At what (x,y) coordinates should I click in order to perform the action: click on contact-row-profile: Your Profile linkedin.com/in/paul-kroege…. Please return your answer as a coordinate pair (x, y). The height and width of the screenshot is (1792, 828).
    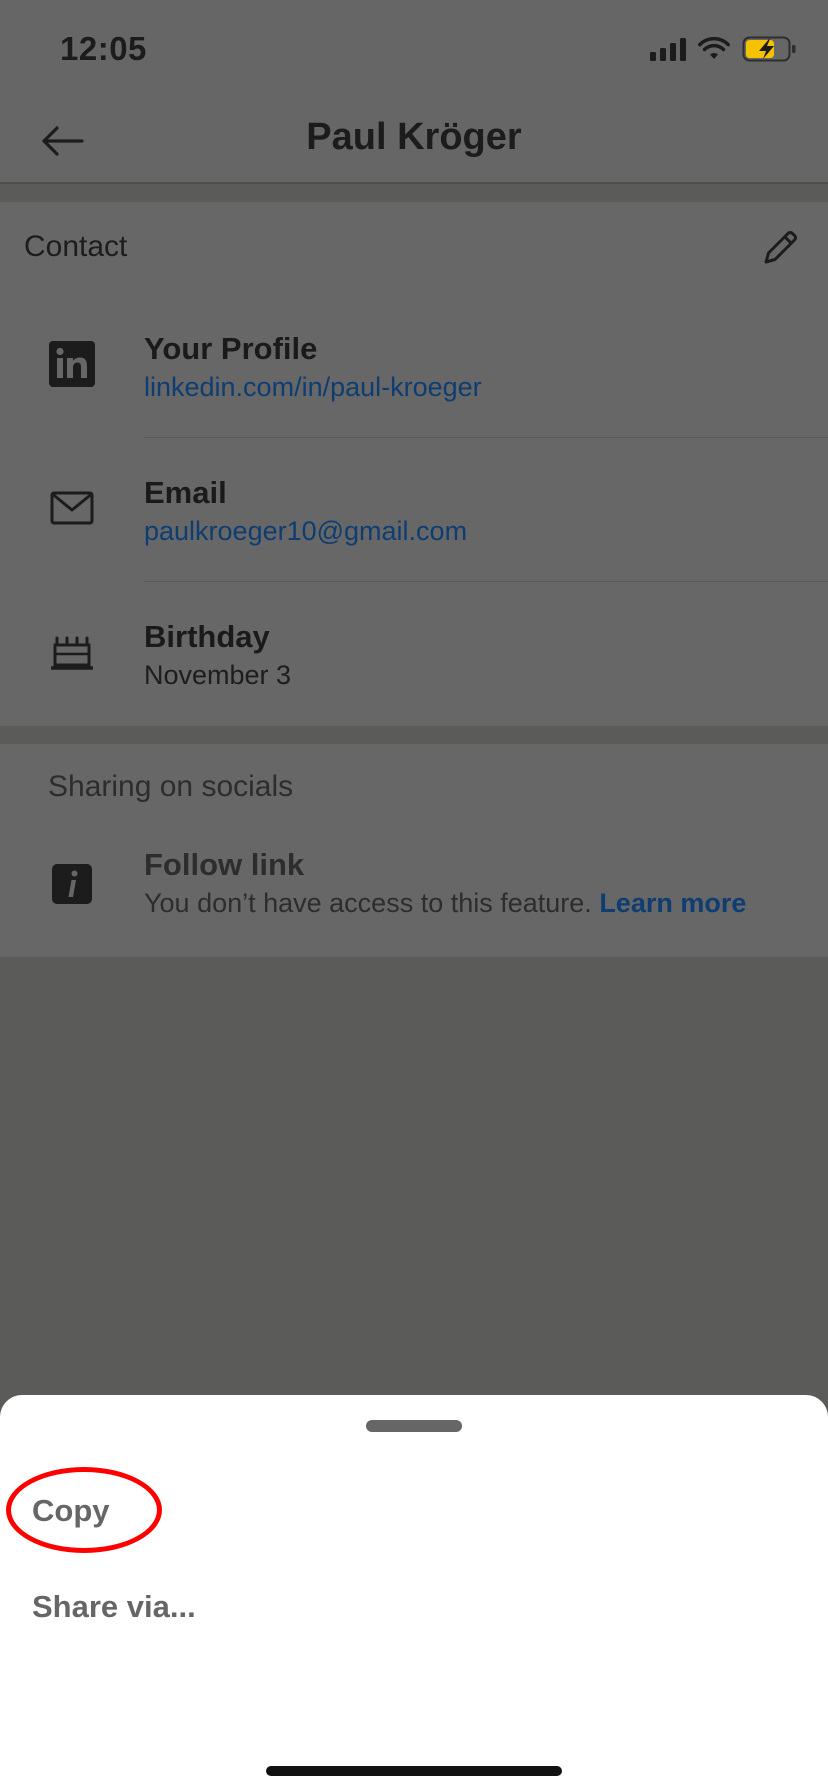
    Looking at the image, I should click on (414, 366).